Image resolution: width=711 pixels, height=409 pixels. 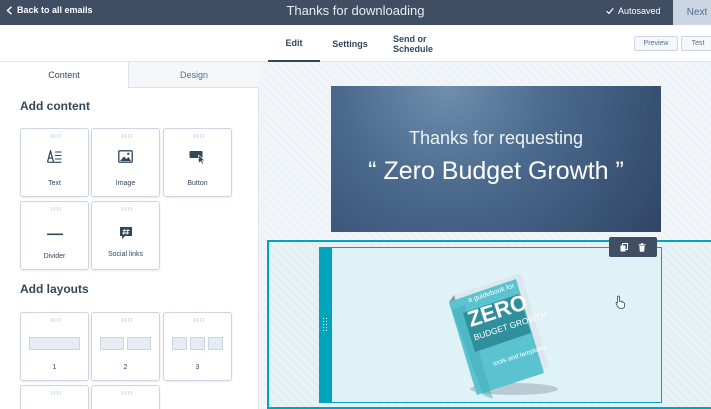 I want to click on content-tile-text: Text, so click(x=54, y=162).